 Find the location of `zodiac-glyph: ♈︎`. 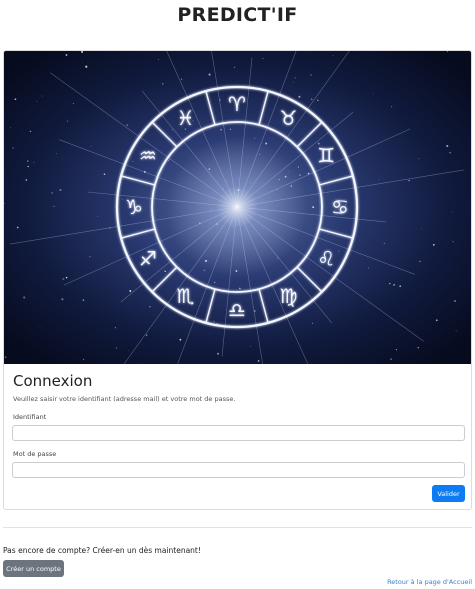

zodiac-glyph: ♈︎ is located at coordinates (237, 104).